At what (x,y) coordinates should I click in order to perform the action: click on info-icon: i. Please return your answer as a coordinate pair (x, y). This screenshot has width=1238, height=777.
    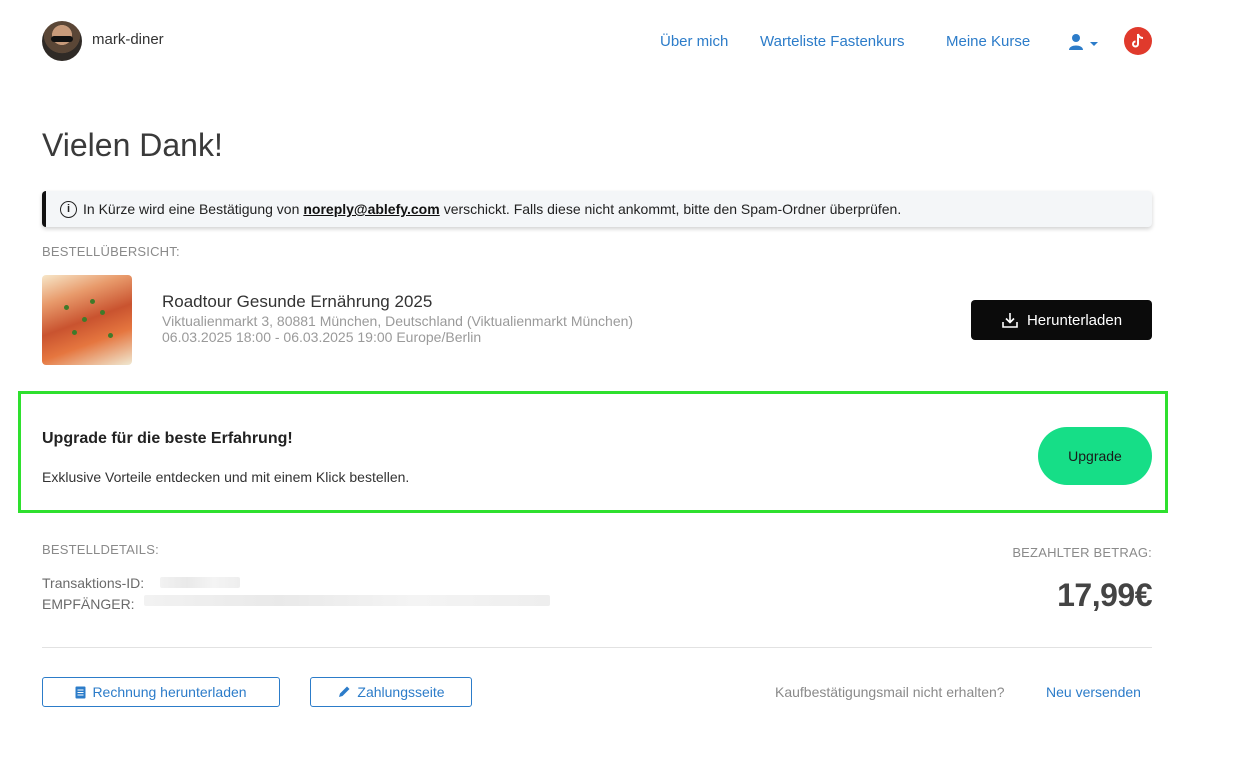
    Looking at the image, I should click on (68, 209).